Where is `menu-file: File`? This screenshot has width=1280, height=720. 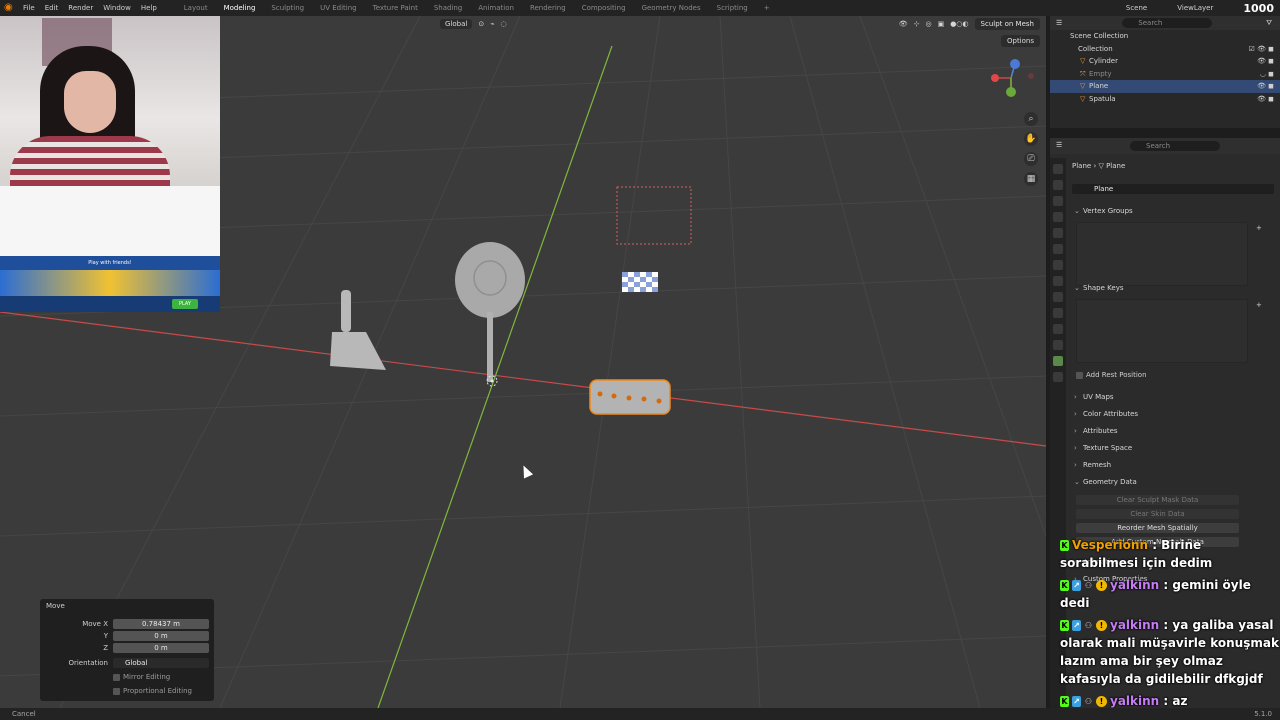
menu-file: File is located at coordinates (29, 8).